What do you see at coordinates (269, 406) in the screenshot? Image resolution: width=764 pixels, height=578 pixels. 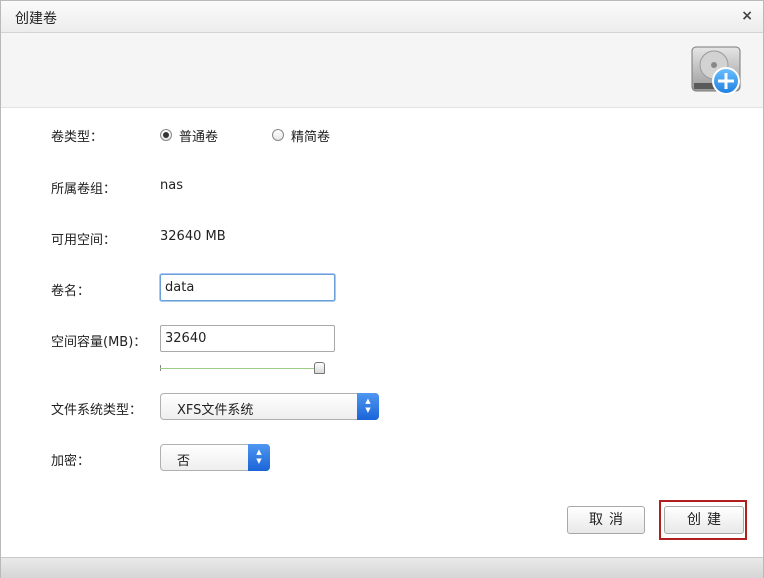 I see `filesystem-select: XFS文件系统 ▲ ▼` at bounding box center [269, 406].